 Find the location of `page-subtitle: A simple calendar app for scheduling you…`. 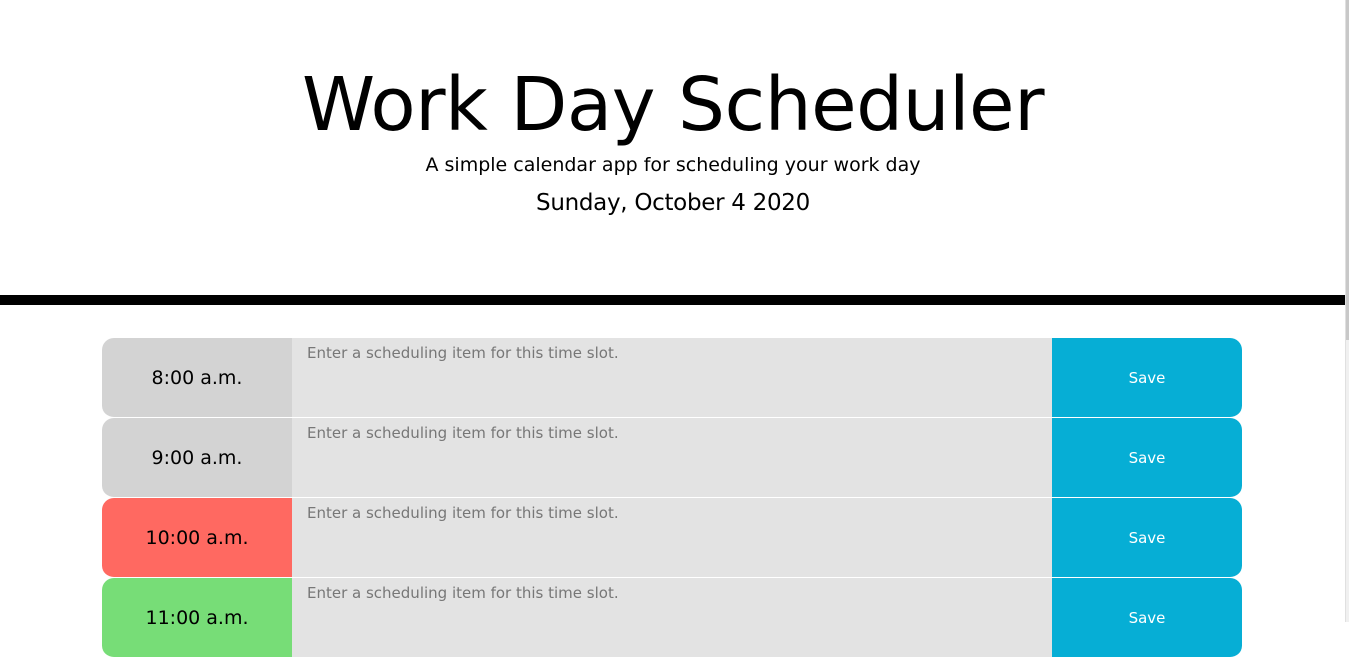

page-subtitle: A simple calendar app for scheduling you… is located at coordinates (673, 165).